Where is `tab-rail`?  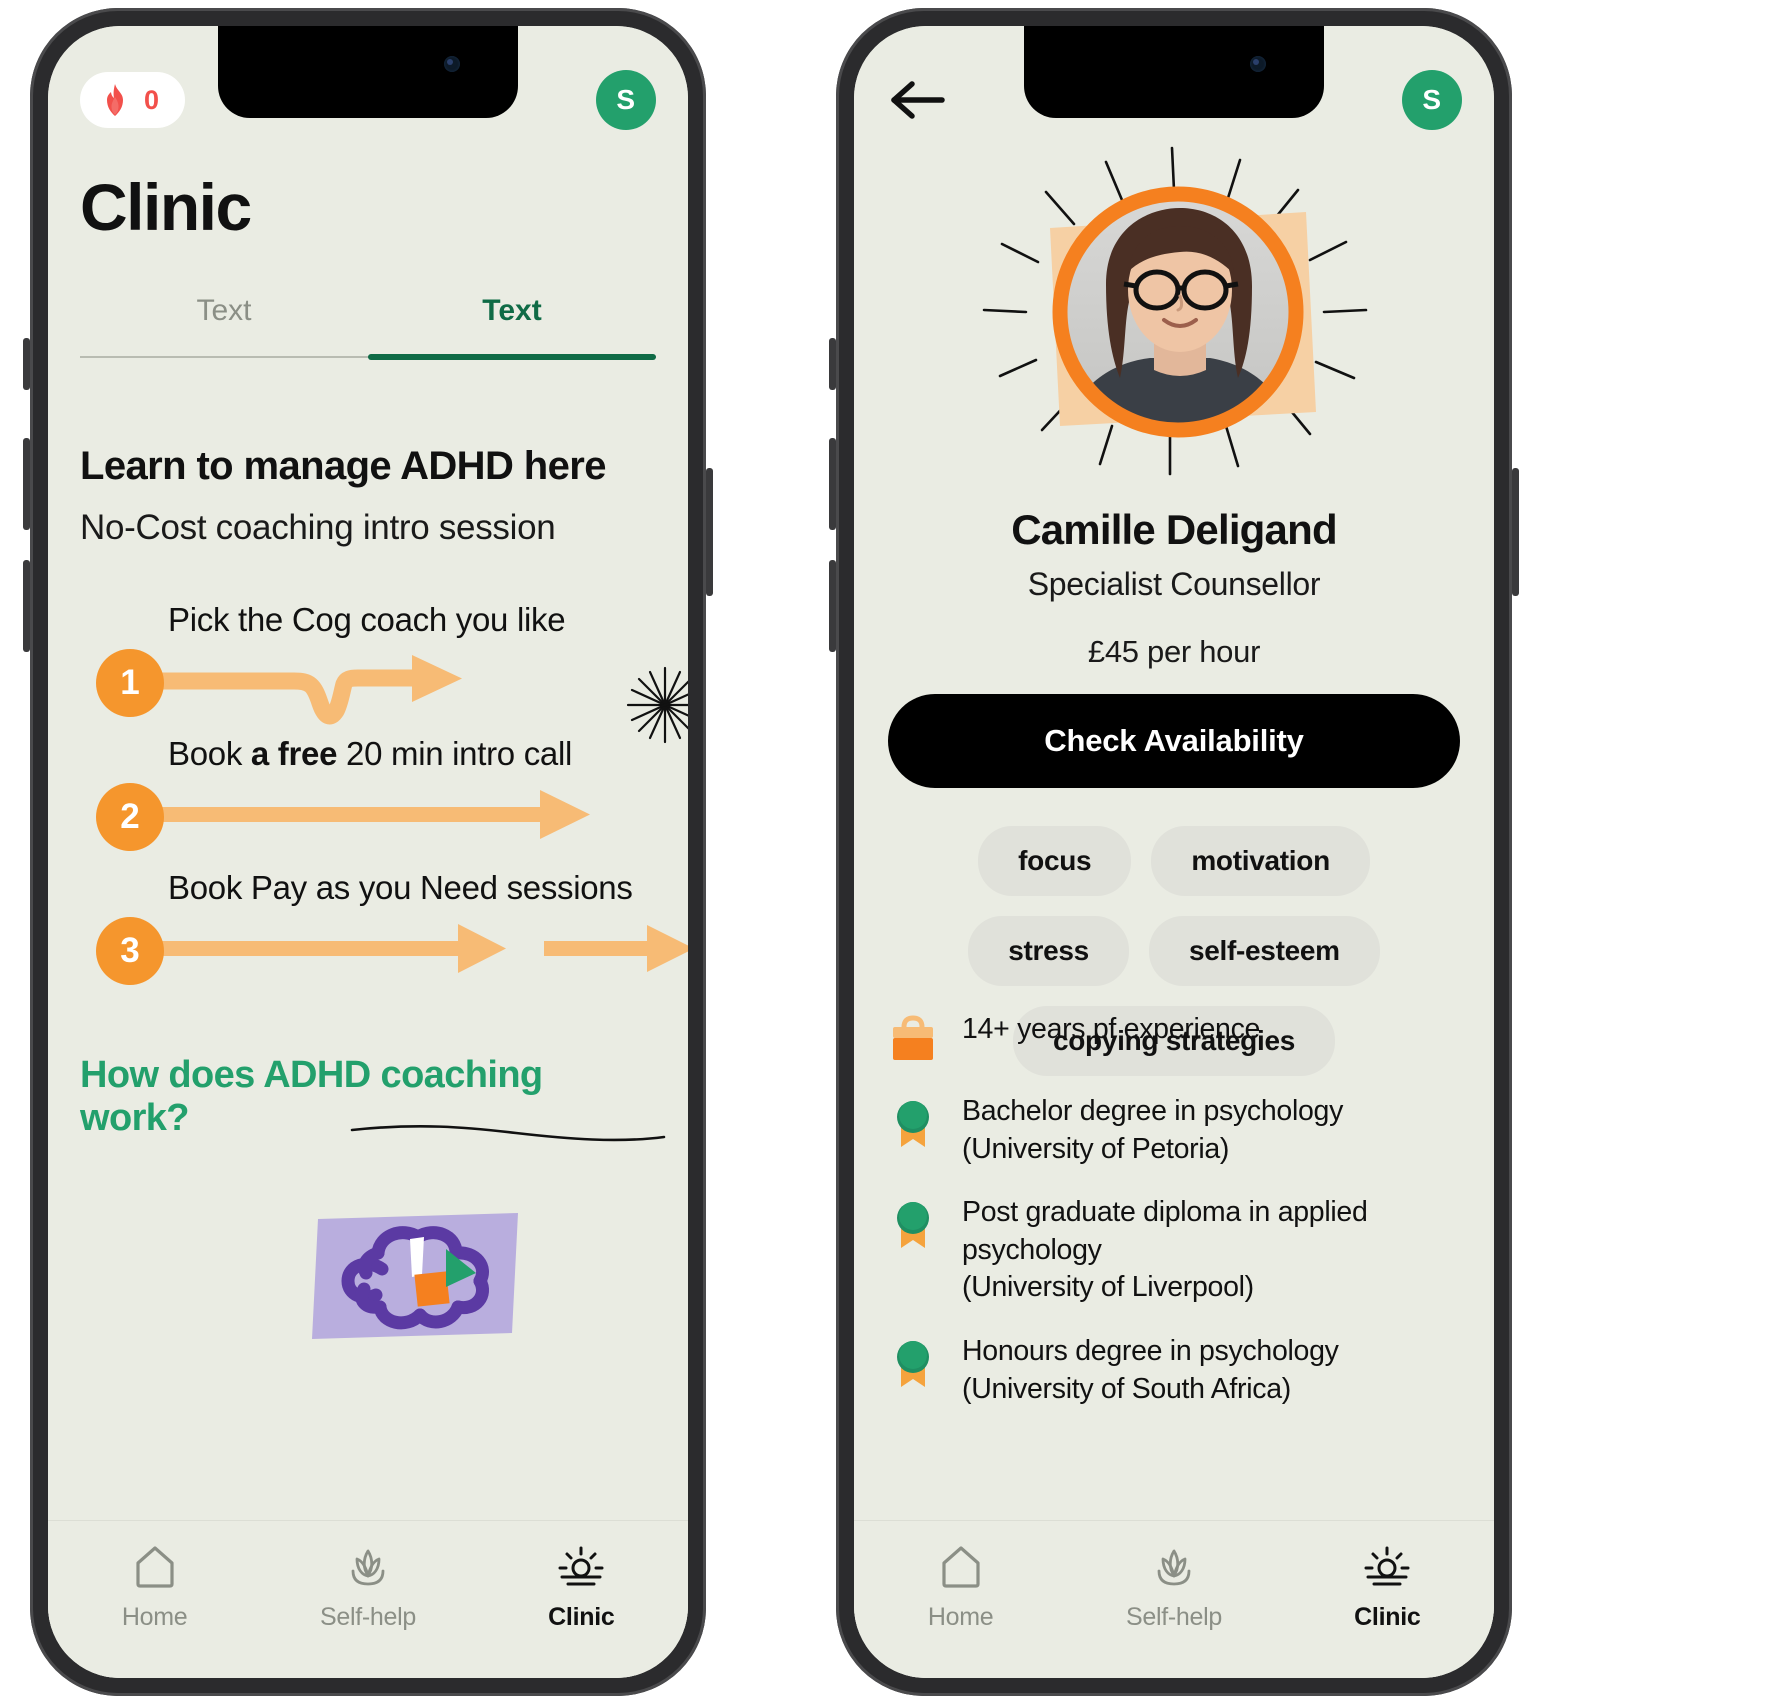
tab-rail is located at coordinates (368, 357).